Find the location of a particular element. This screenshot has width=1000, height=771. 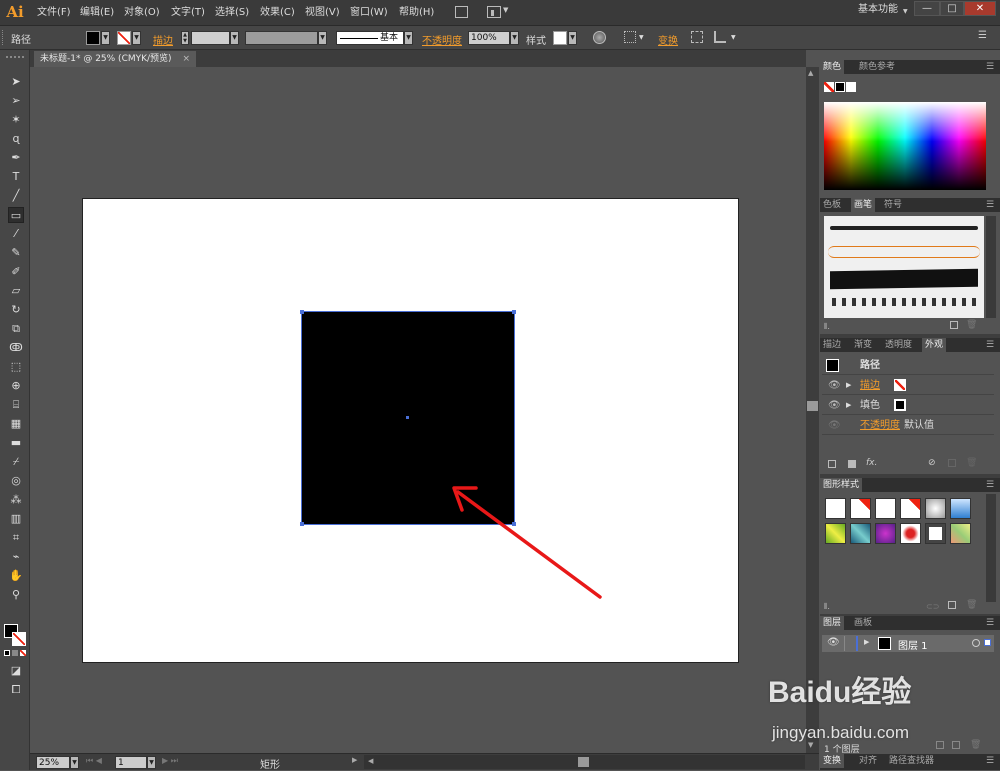

close-tab-icon: × is located at coordinates (186, 59).